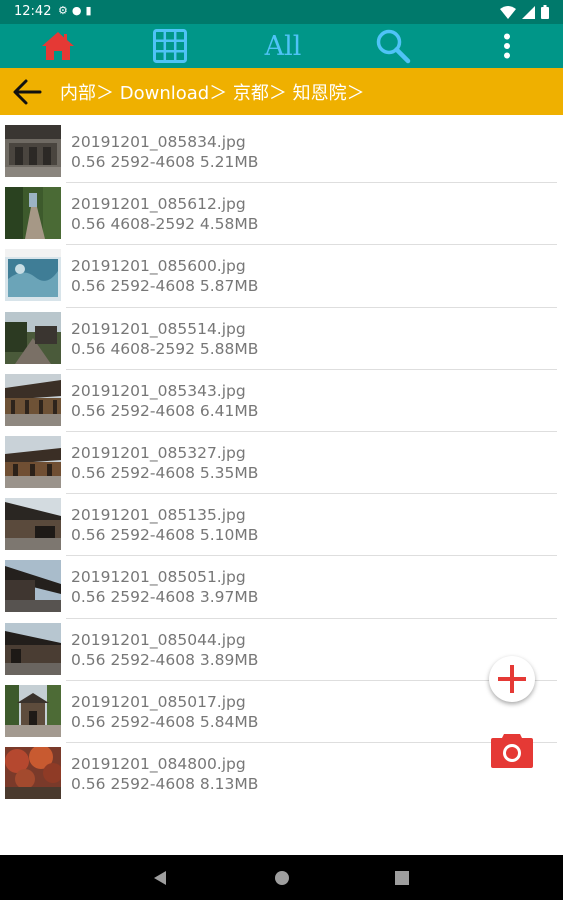 Image resolution: width=563 pixels, height=900 pixels. I want to click on home-button, so click(58, 46).